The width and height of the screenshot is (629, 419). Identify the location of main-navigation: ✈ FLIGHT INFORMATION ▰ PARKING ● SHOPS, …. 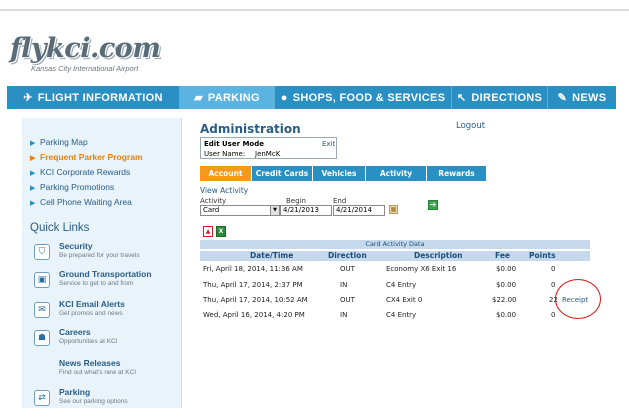
(311, 97).